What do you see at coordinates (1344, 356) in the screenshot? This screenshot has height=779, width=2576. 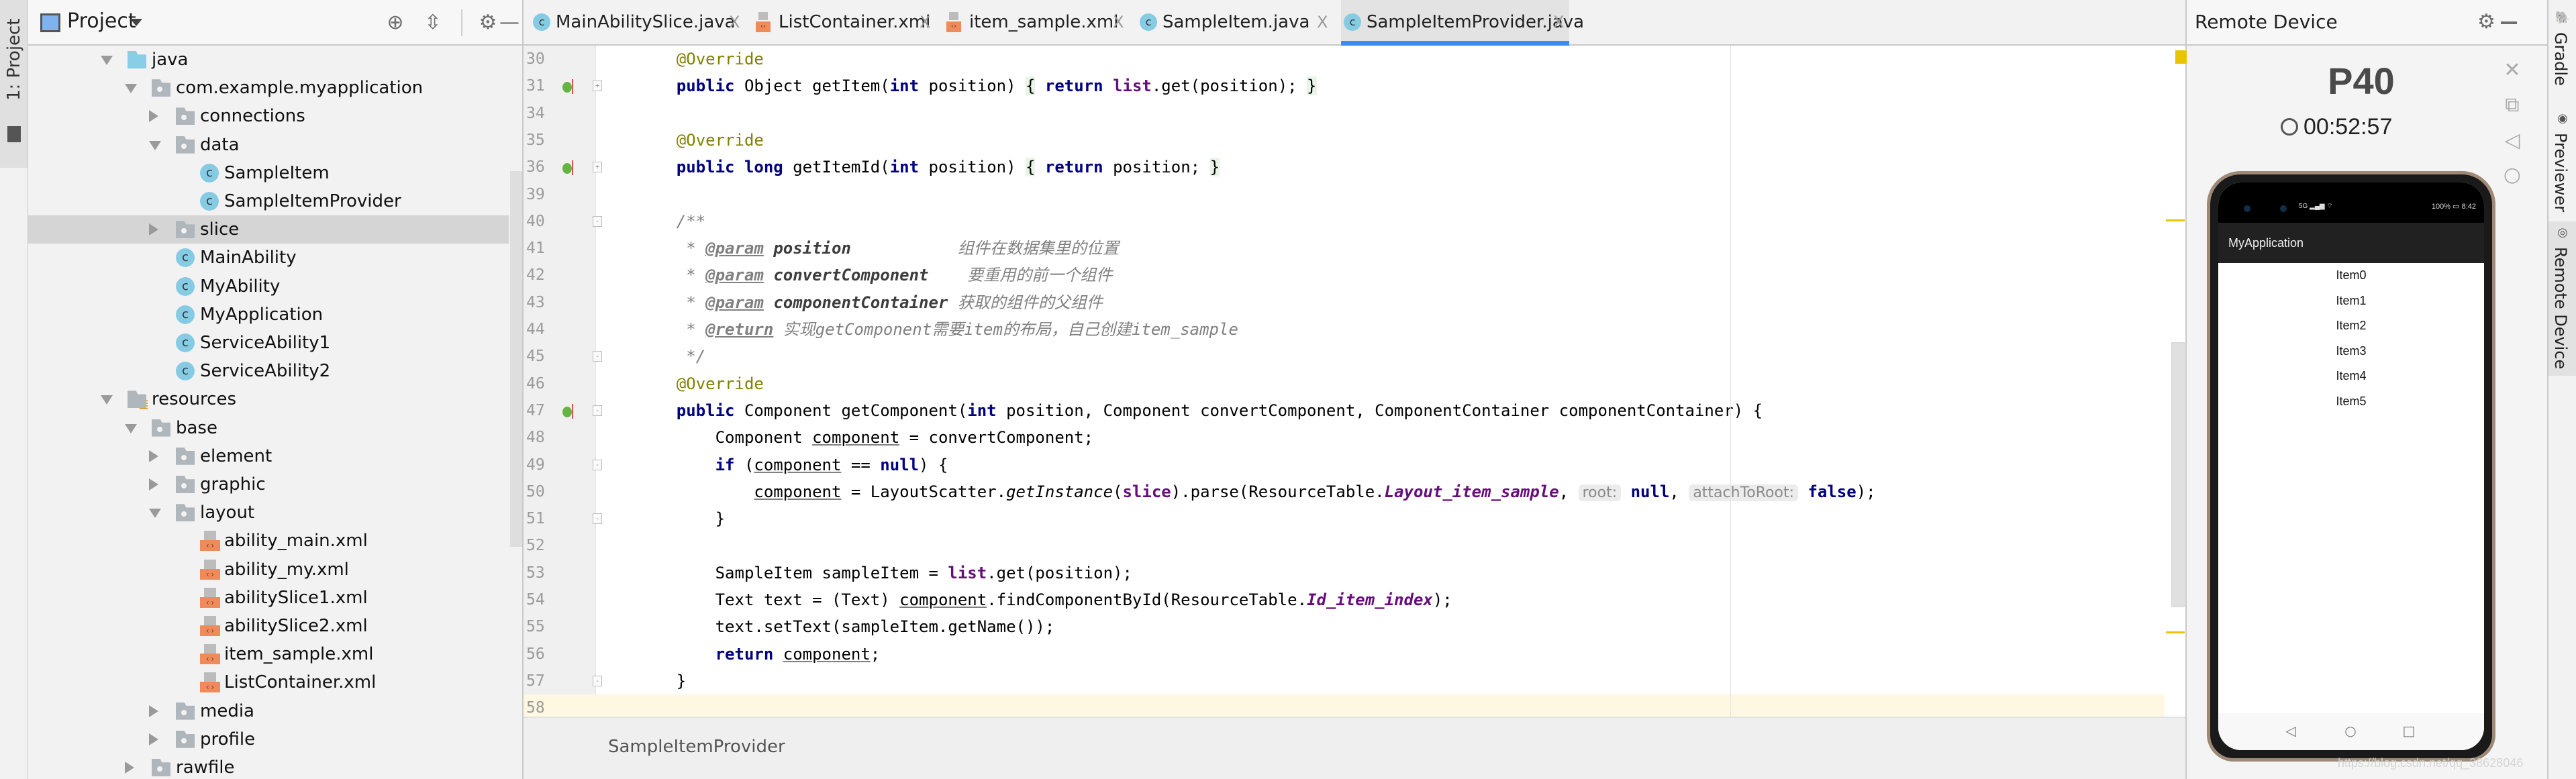 I see `code-line: 45 - */` at bounding box center [1344, 356].